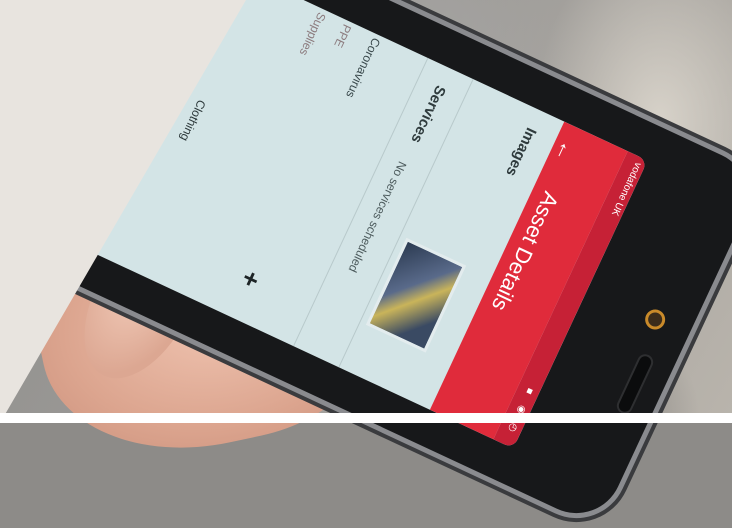 The width and height of the screenshot is (732, 528). What do you see at coordinates (118, 134) in the screenshot?
I see `detail-label: Mechanical` at bounding box center [118, 134].